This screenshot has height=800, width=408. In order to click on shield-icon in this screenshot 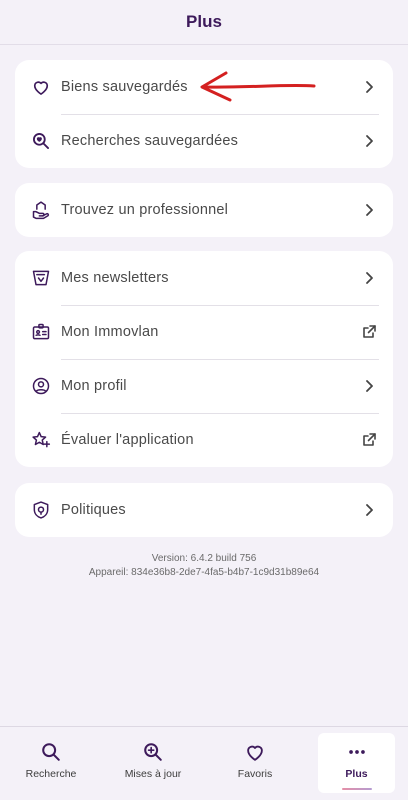, I will do `click(41, 510)`.